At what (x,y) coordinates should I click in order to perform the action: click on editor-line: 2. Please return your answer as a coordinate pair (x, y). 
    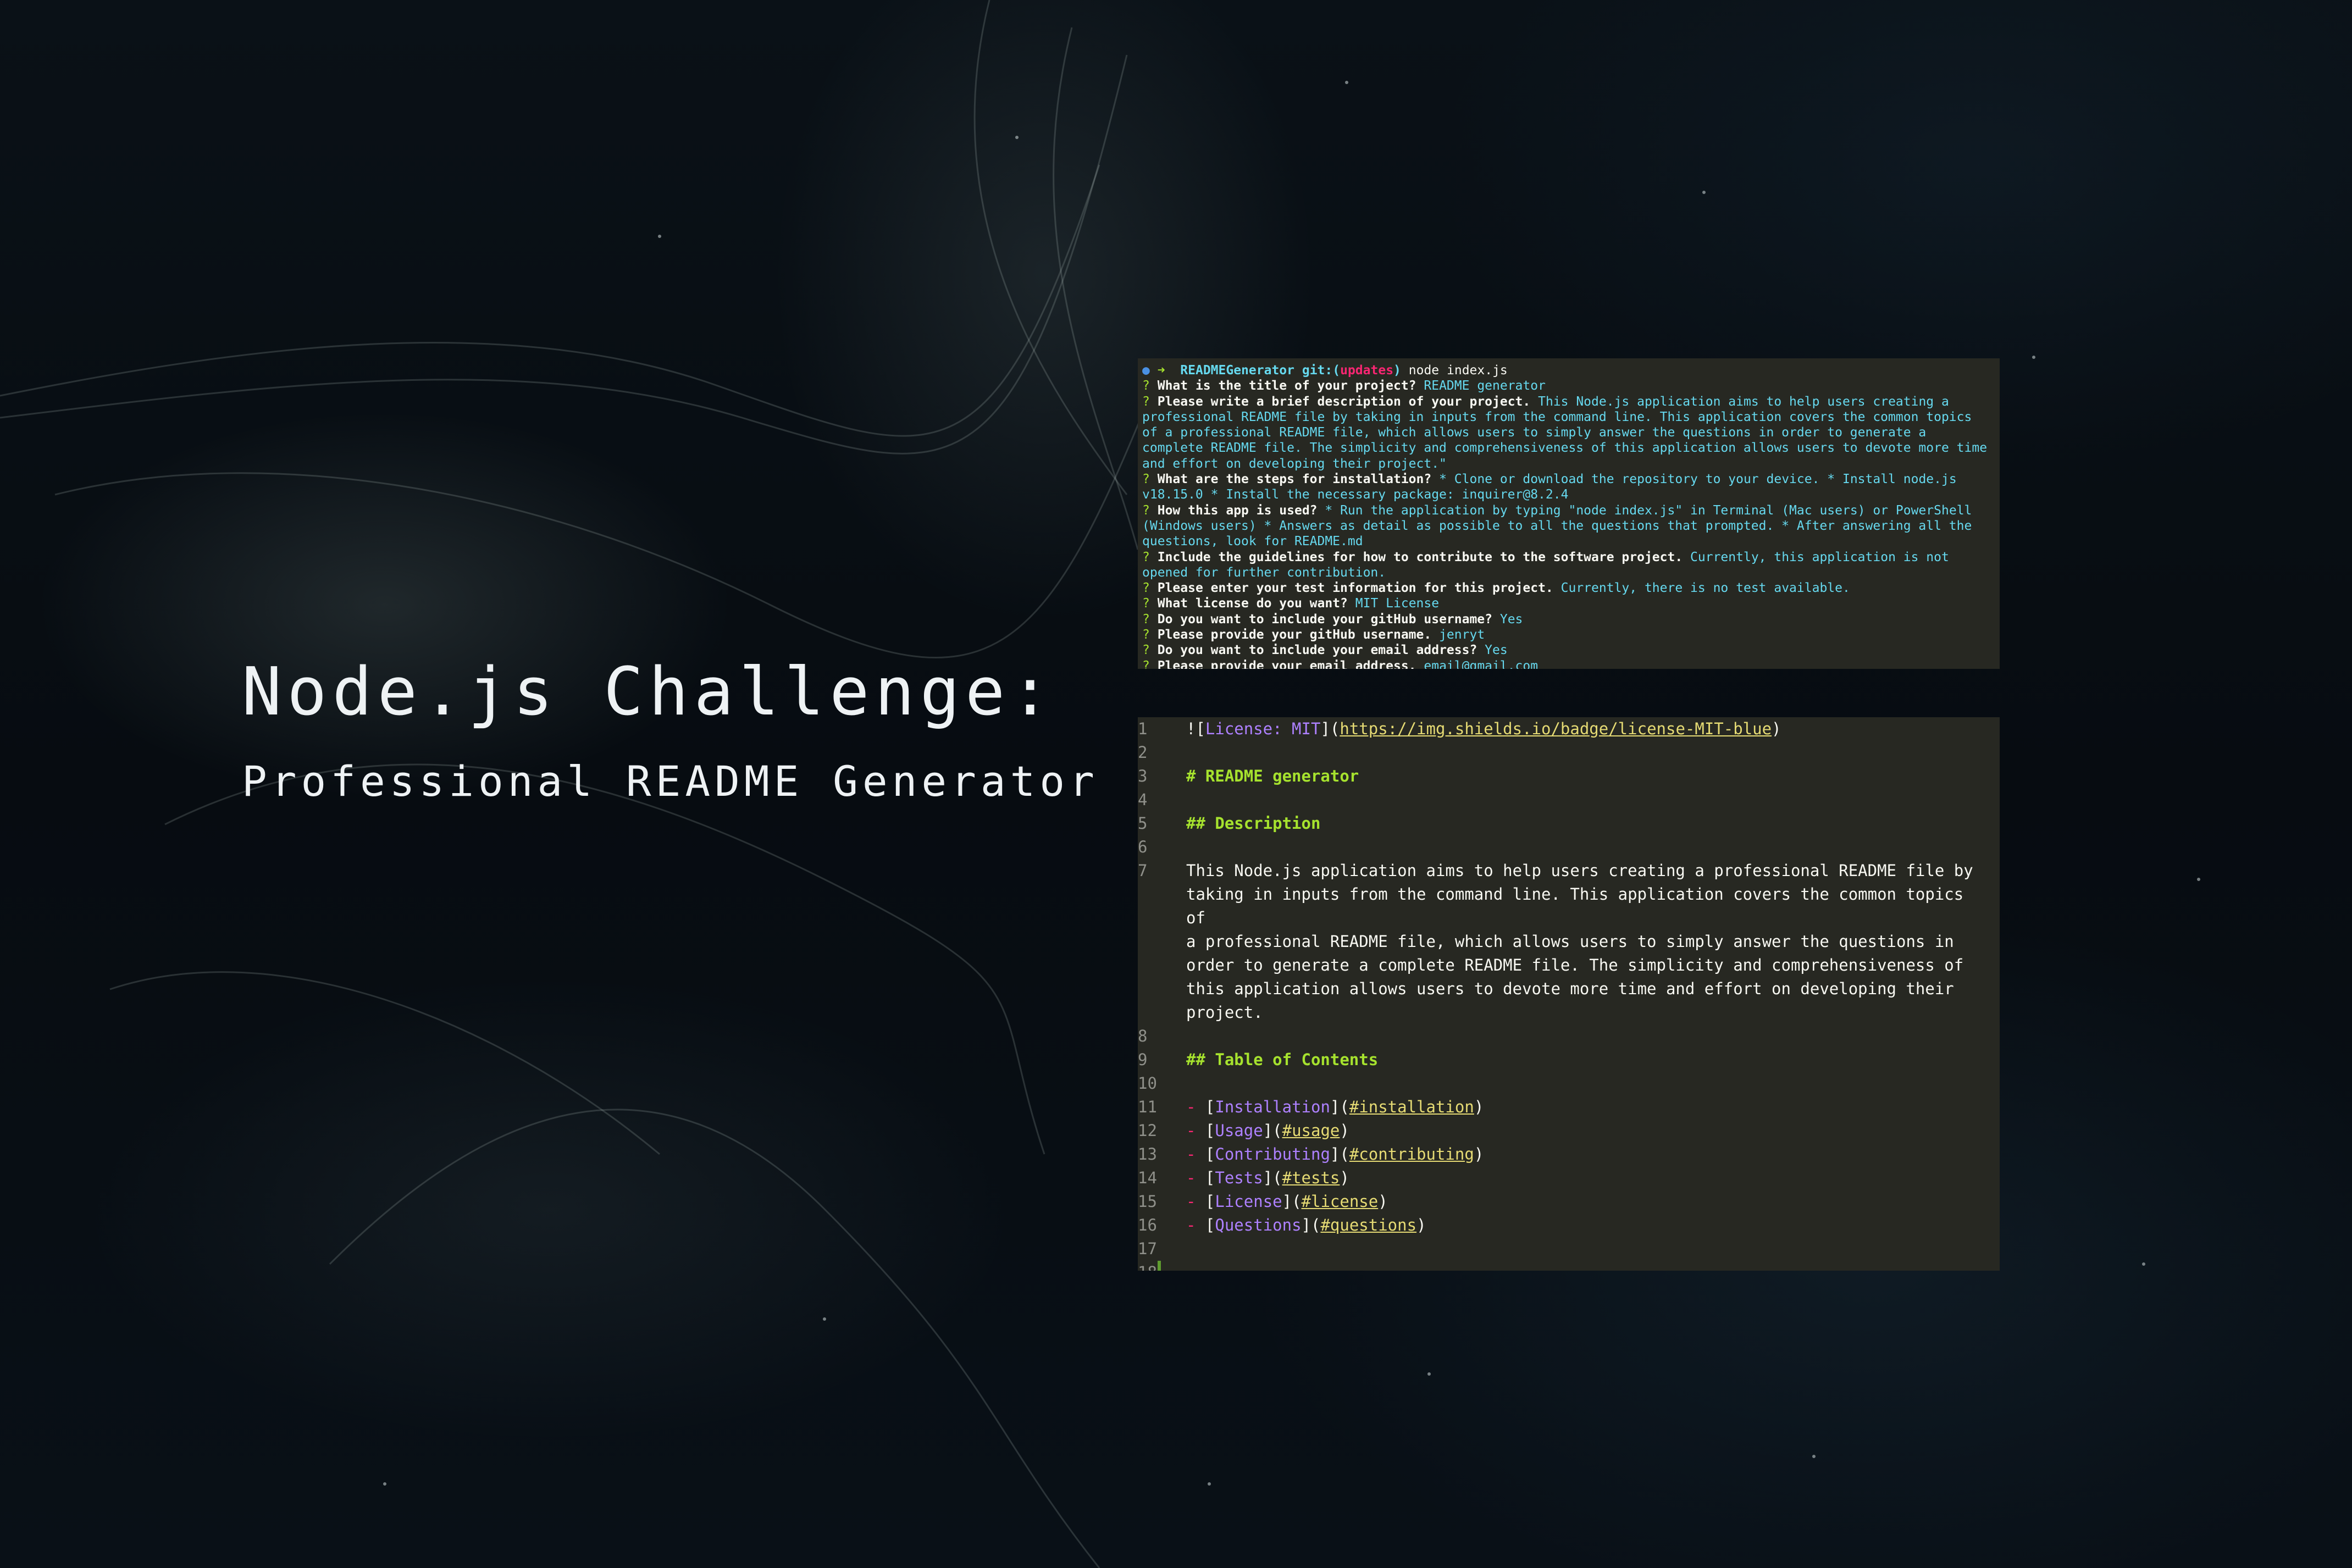
    Looking at the image, I should click on (1569, 752).